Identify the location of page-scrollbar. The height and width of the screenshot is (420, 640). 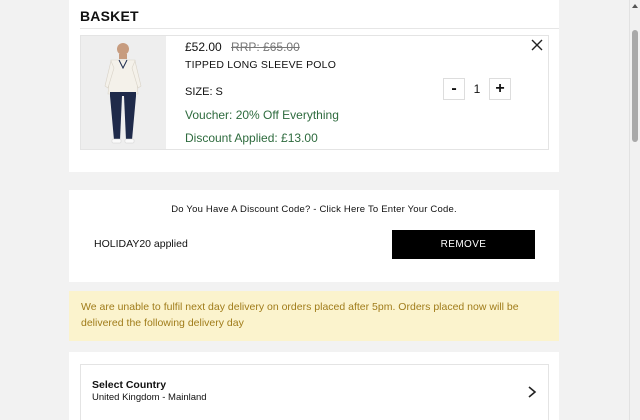
(634, 210).